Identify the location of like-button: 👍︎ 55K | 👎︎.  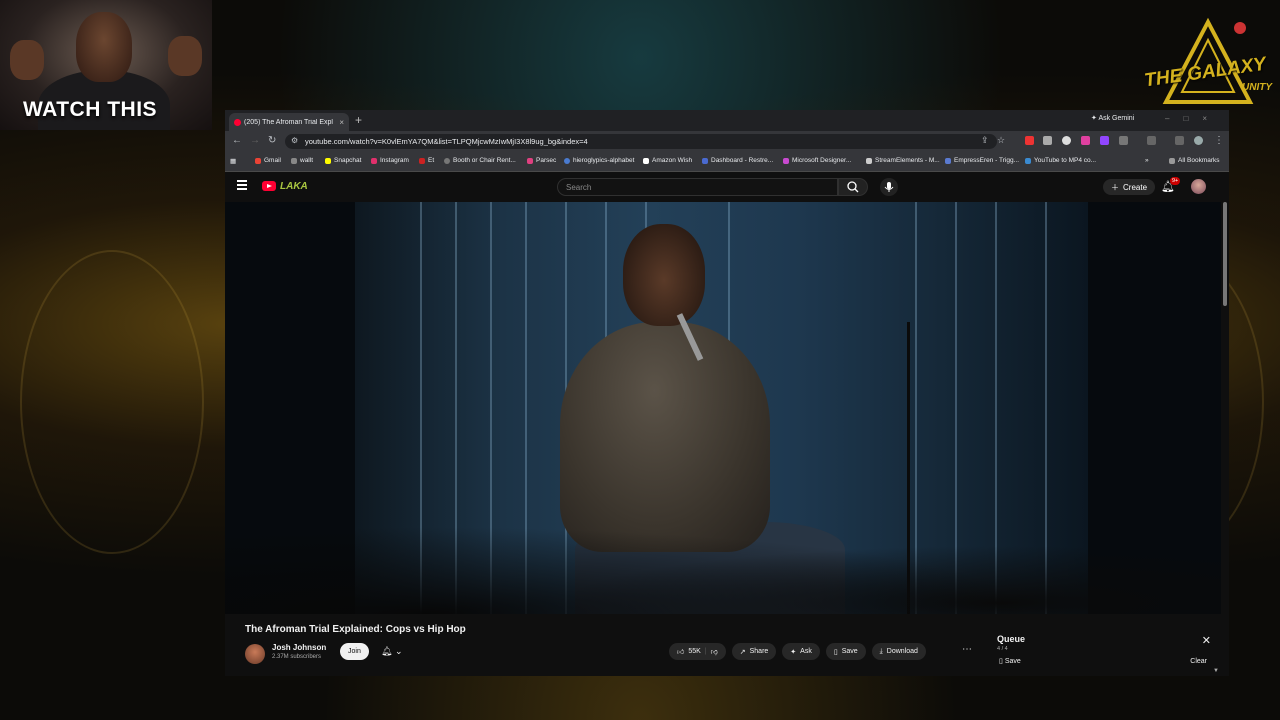
(697, 651).